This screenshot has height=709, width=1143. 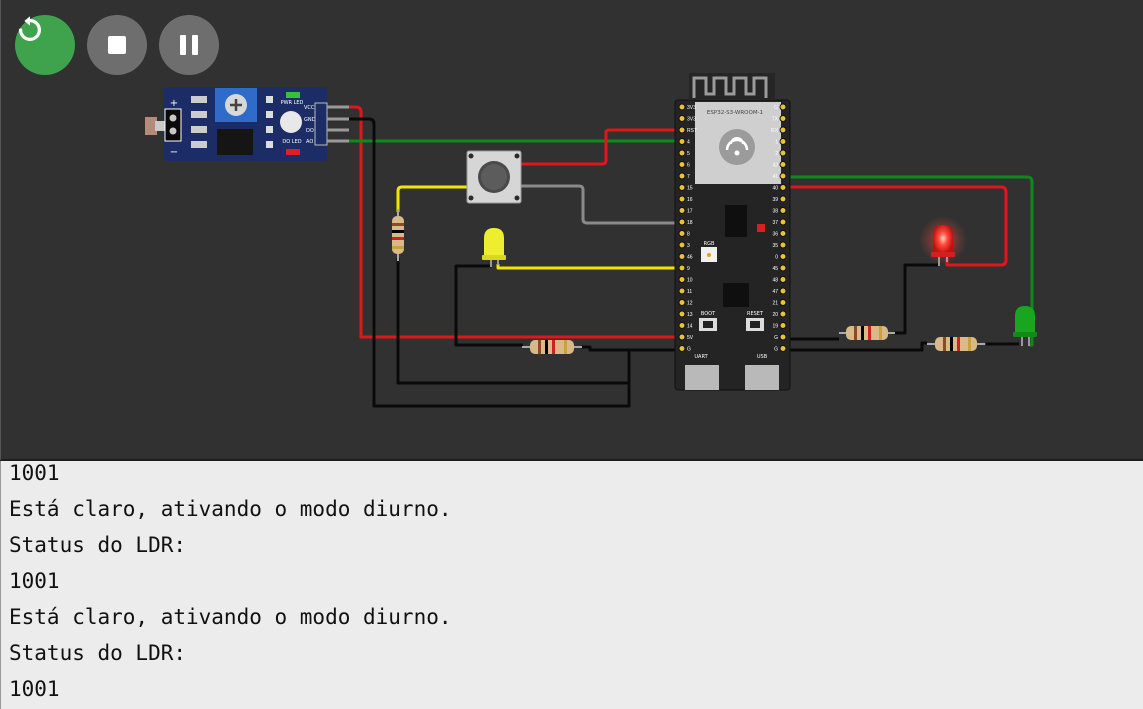 What do you see at coordinates (775, 165) in the screenshot?
I see `esp32-pin-label: 42` at bounding box center [775, 165].